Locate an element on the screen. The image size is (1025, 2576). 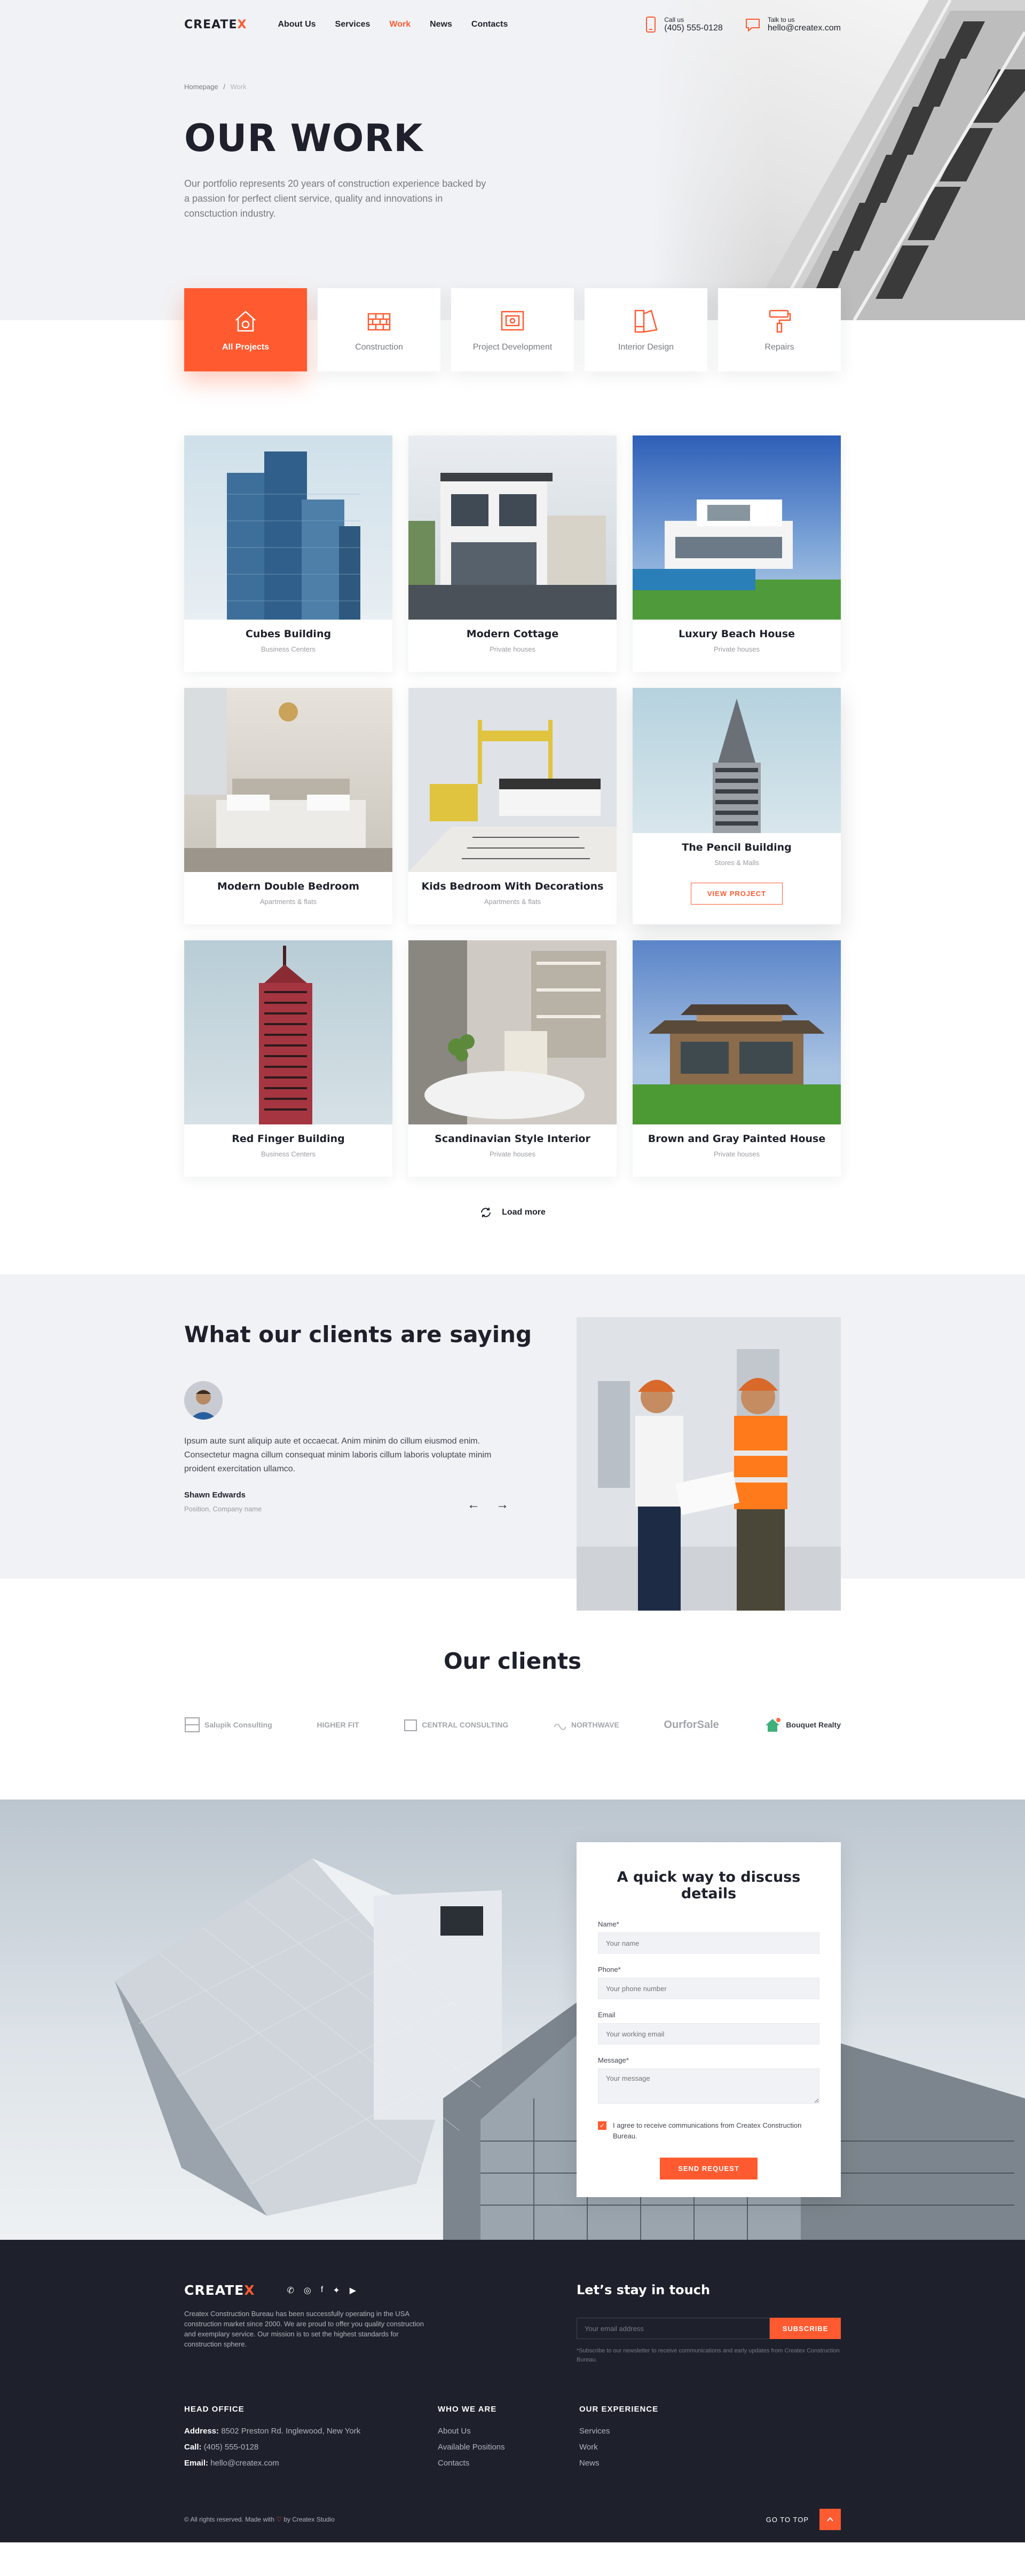
blueprint-icon is located at coordinates (512, 321).